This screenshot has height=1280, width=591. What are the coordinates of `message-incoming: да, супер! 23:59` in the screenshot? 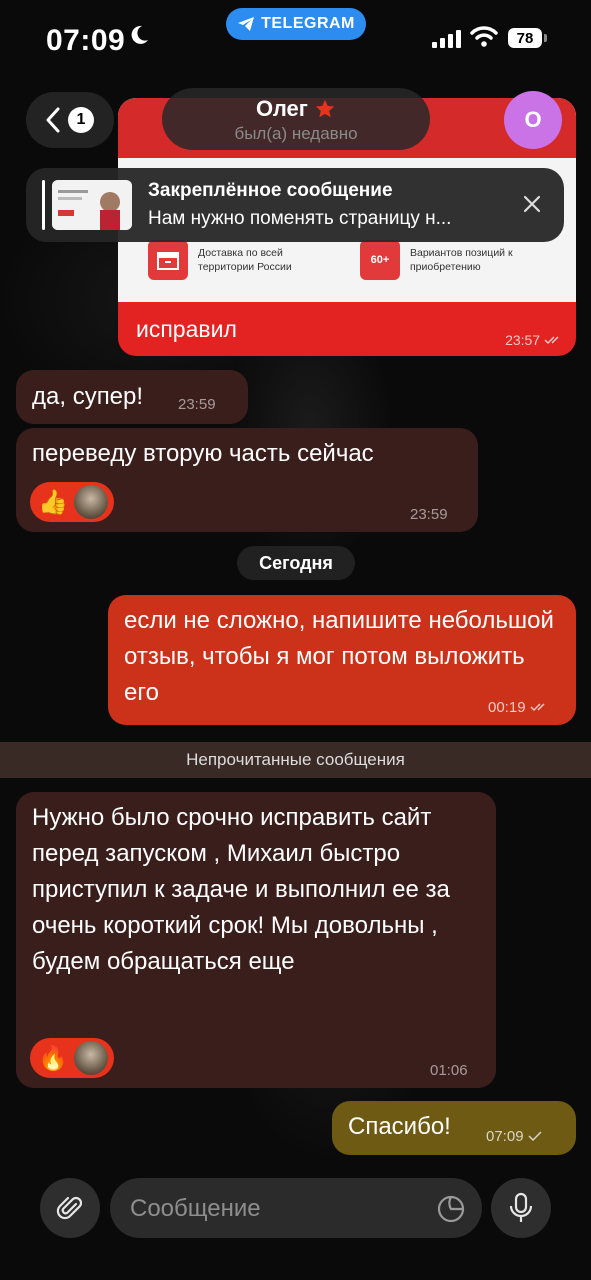 It's located at (132, 397).